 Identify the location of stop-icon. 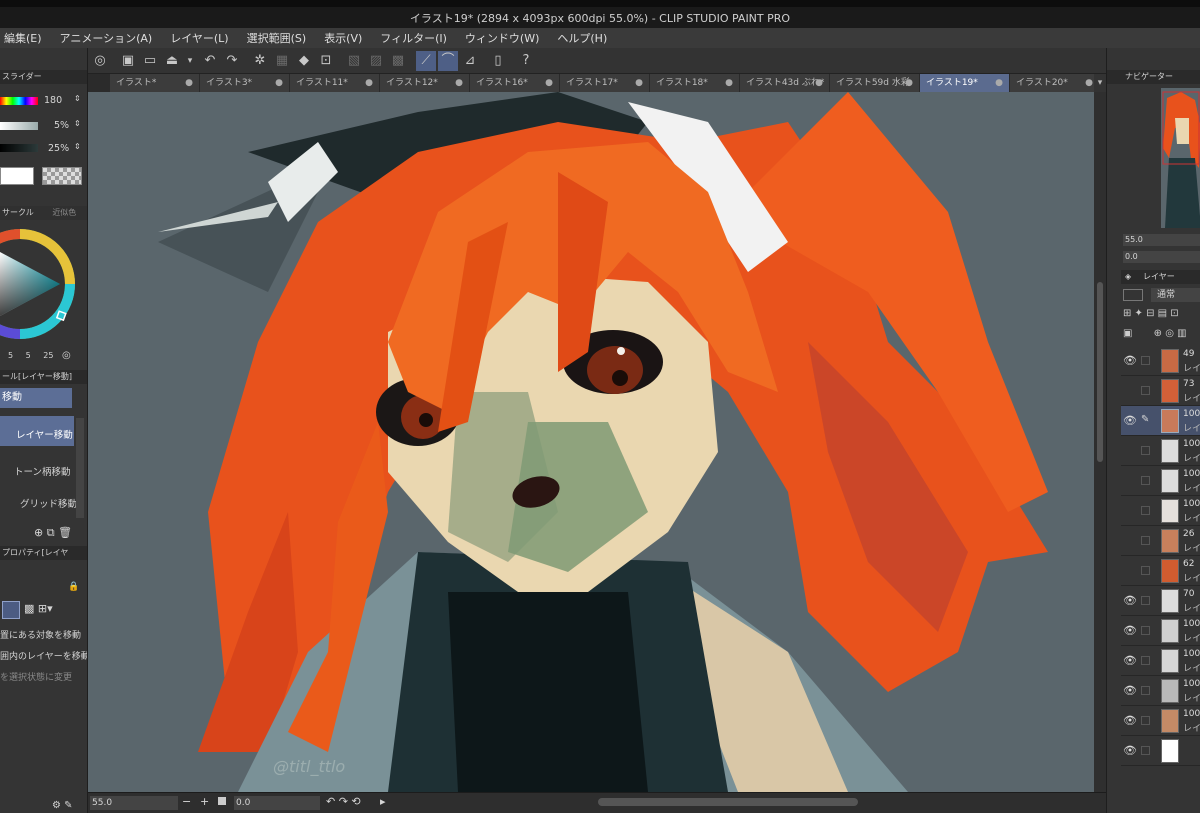
(222, 801).